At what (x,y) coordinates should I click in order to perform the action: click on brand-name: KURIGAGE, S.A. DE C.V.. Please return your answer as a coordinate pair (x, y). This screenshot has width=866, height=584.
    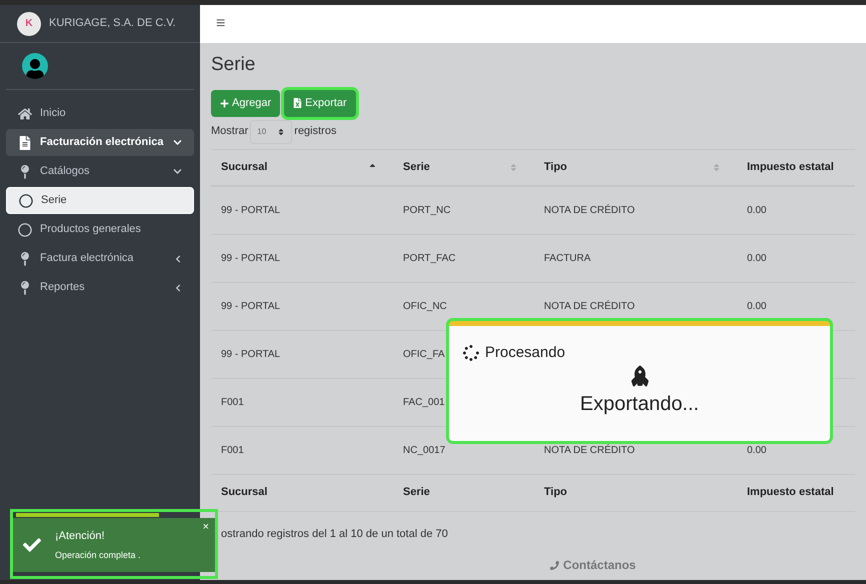
    Looking at the image, I should click on (112, 24).